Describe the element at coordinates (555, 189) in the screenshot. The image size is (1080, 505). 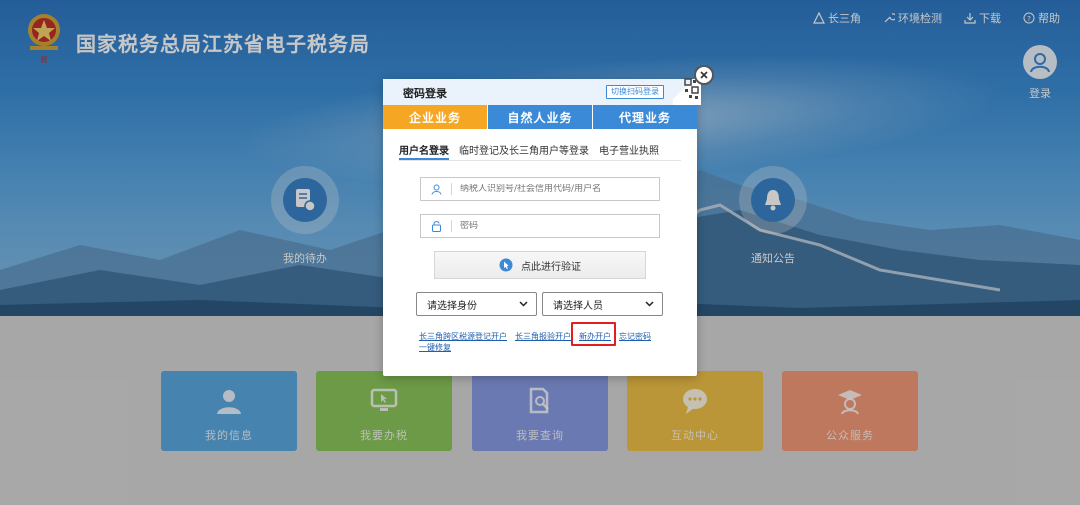
I see `username-input` at that location.